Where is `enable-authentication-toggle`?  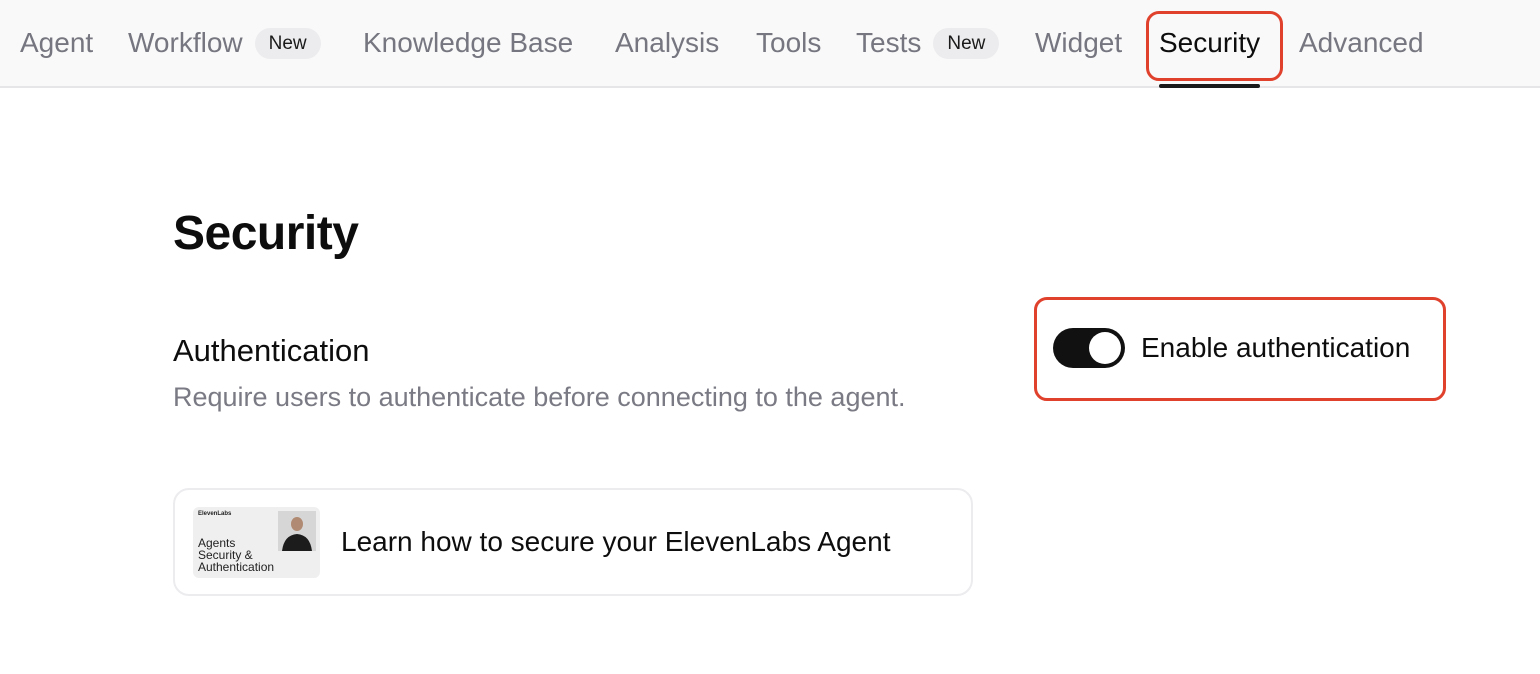
enable-authentication-toggle is located at coordinates (1089, 348).